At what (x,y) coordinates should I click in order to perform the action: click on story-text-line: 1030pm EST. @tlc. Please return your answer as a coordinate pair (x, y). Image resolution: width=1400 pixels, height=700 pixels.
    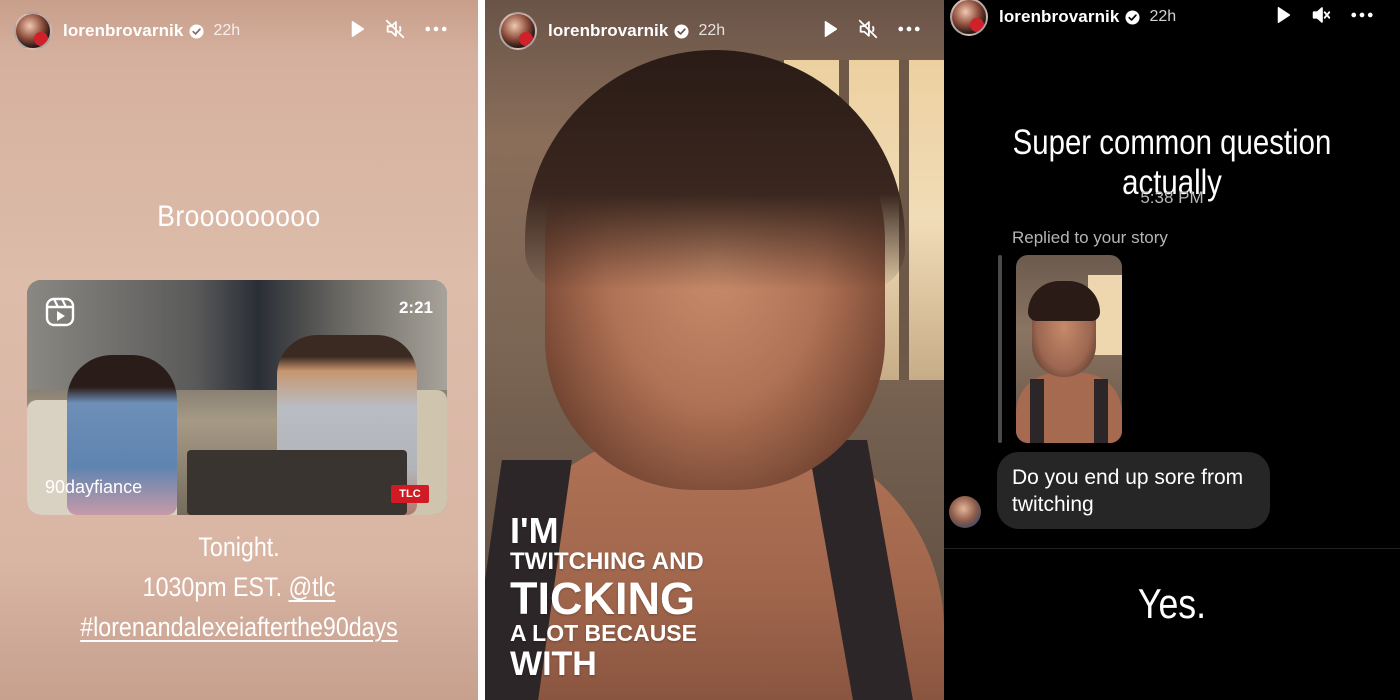
    Looking at the image, I should click on (238, 587).